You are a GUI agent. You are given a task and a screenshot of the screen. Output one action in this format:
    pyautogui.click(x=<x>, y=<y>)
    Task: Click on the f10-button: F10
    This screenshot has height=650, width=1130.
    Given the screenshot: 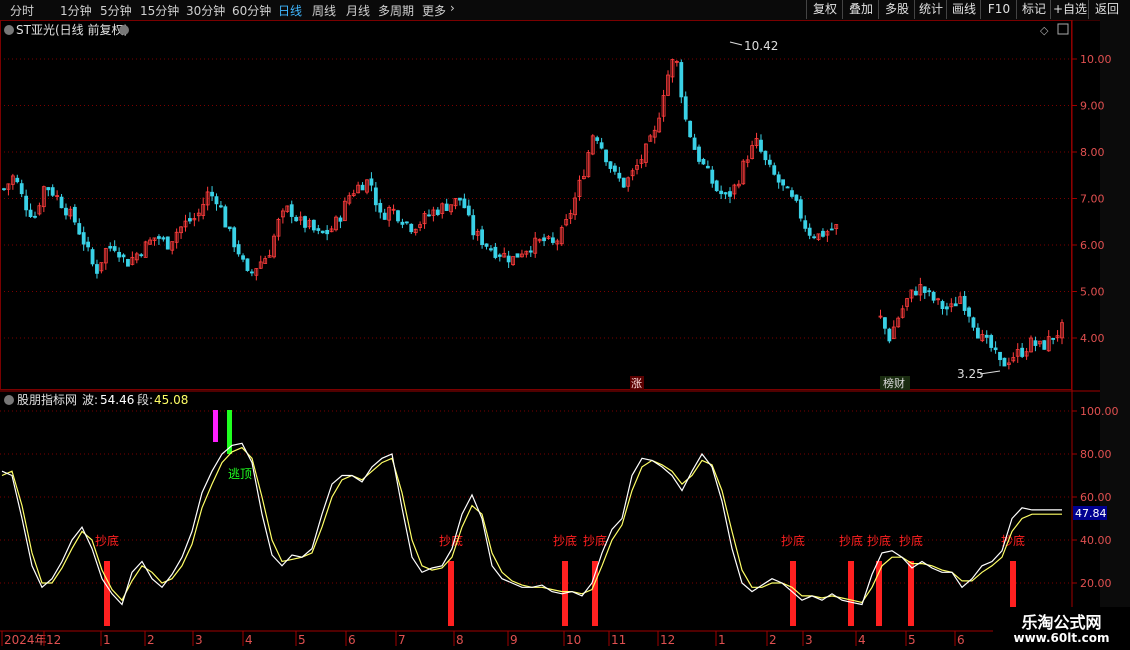 What is the action you would take?
    pyautogui.click(x=998, y=9)
    